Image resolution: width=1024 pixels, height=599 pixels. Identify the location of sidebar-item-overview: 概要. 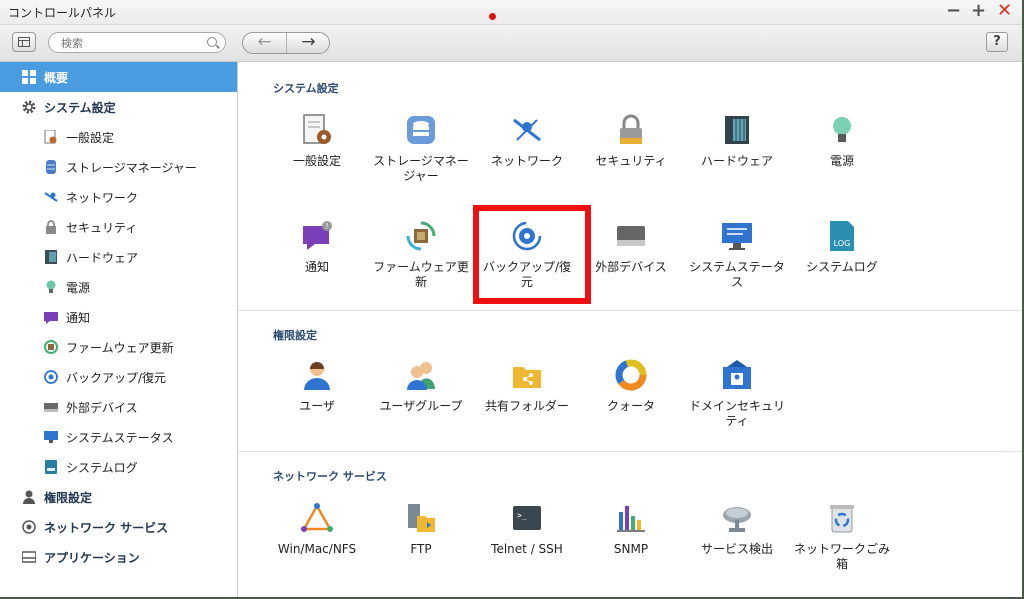
(118, 77).